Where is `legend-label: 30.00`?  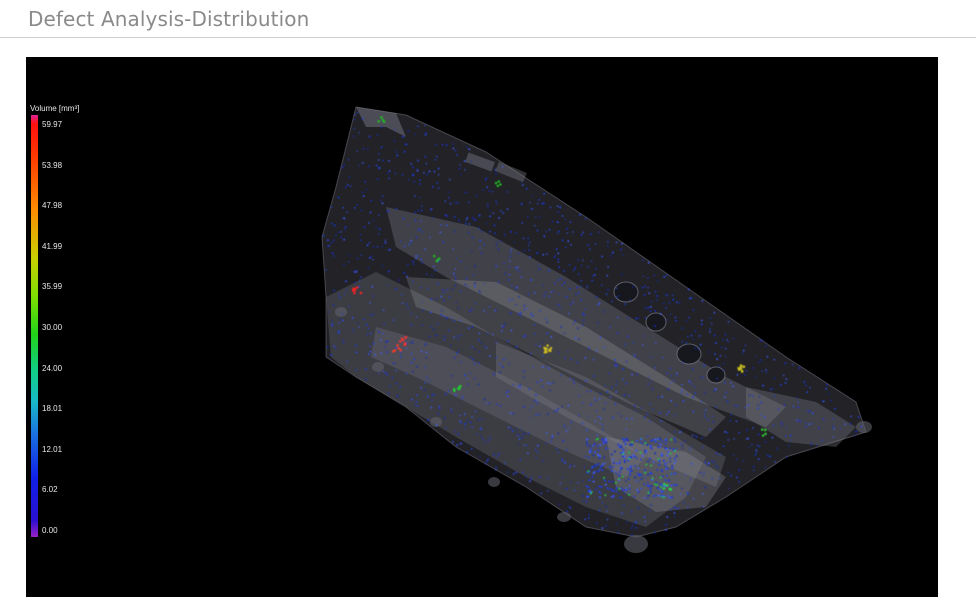 legend-label: 30.00 is located at coordinates (52, 327).